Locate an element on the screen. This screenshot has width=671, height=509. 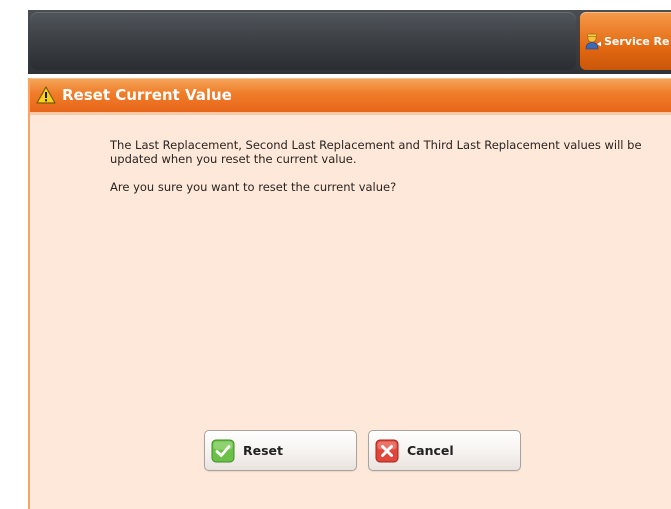
warning-icon is located at coordinates (46, 95).